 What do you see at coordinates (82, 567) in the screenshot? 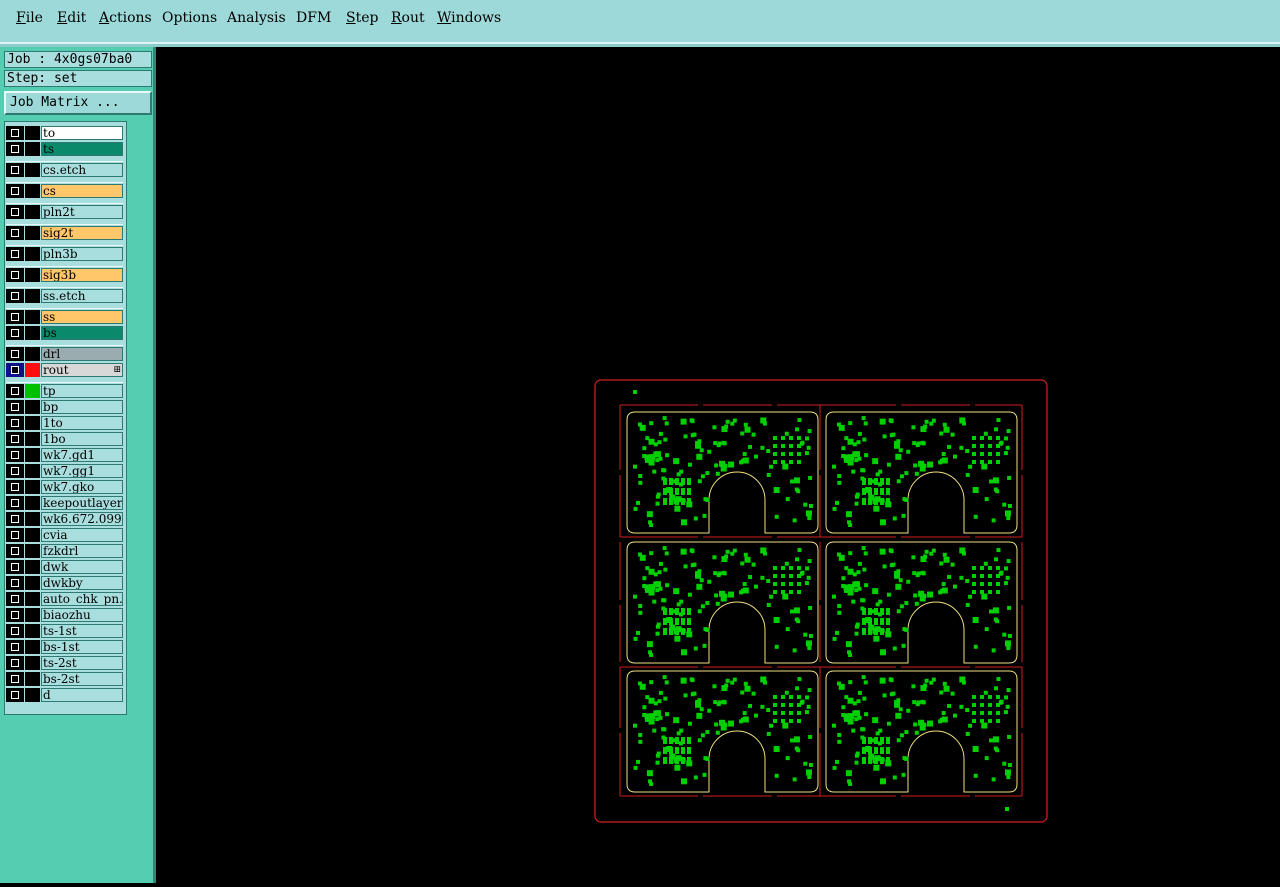
I see `layer-name: dwk` at bounding box center [82, 567].